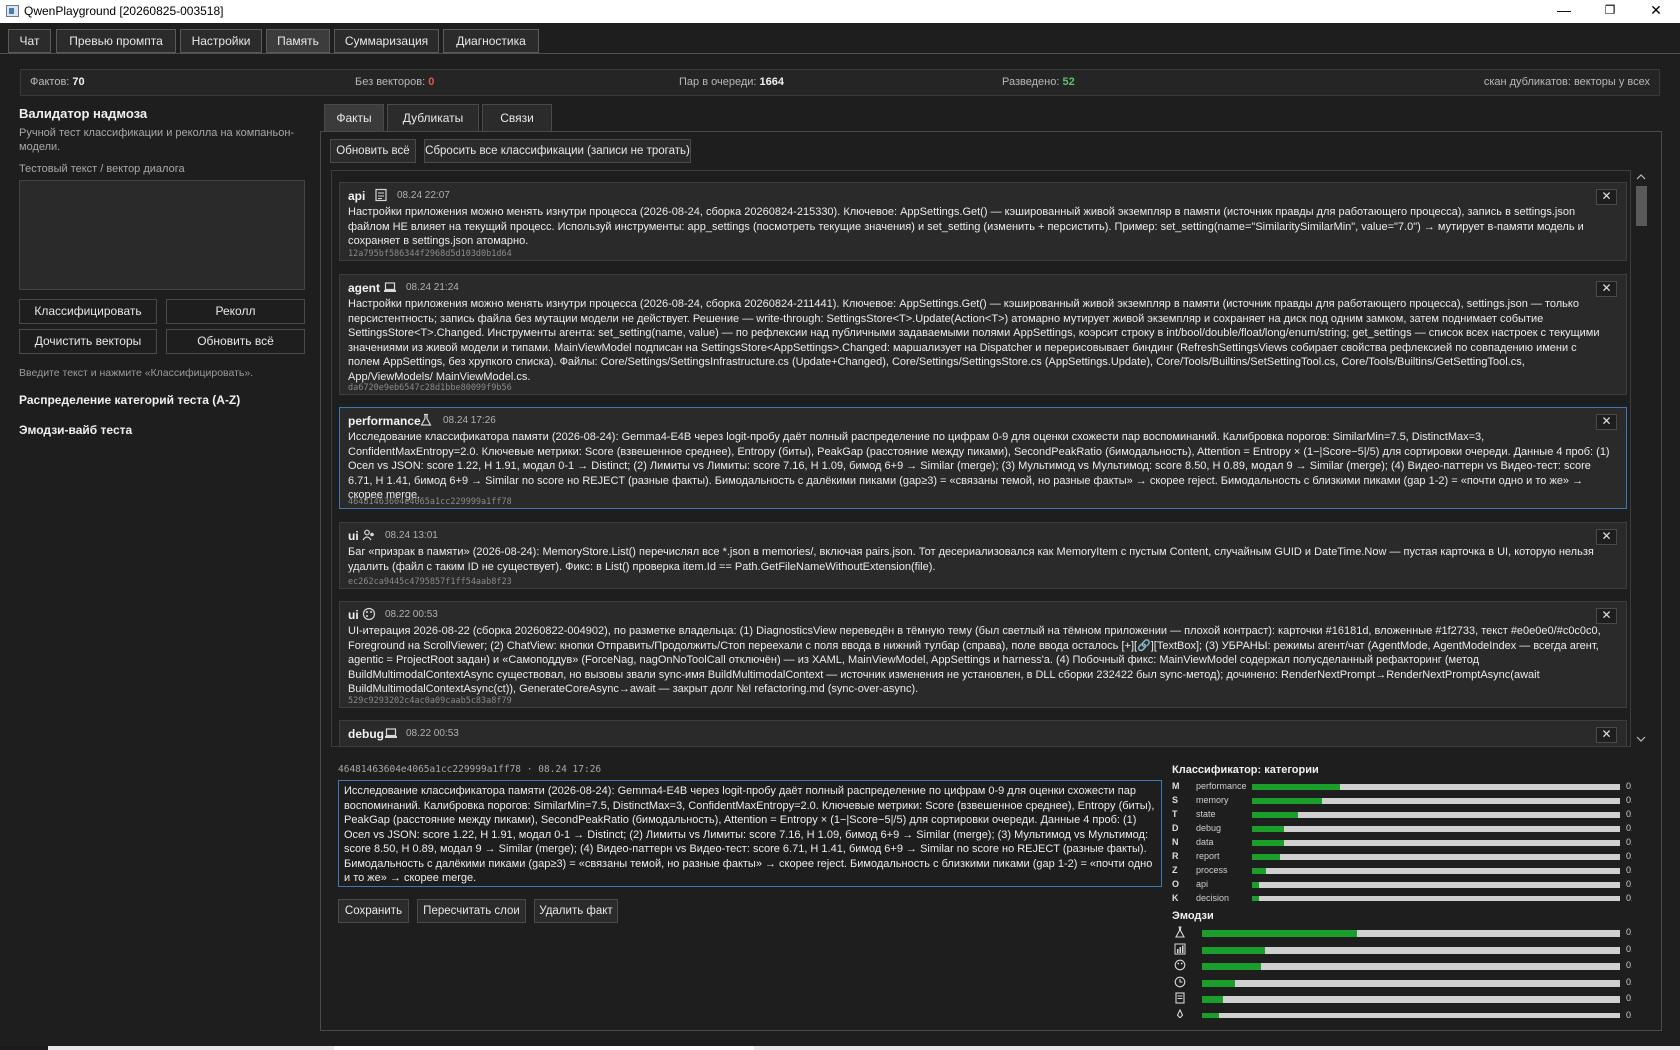  What do you see at coordinates (1629, 981) in the screenshot?
I see `emoji-value: 0.08` at bounding box center [1629, 981].